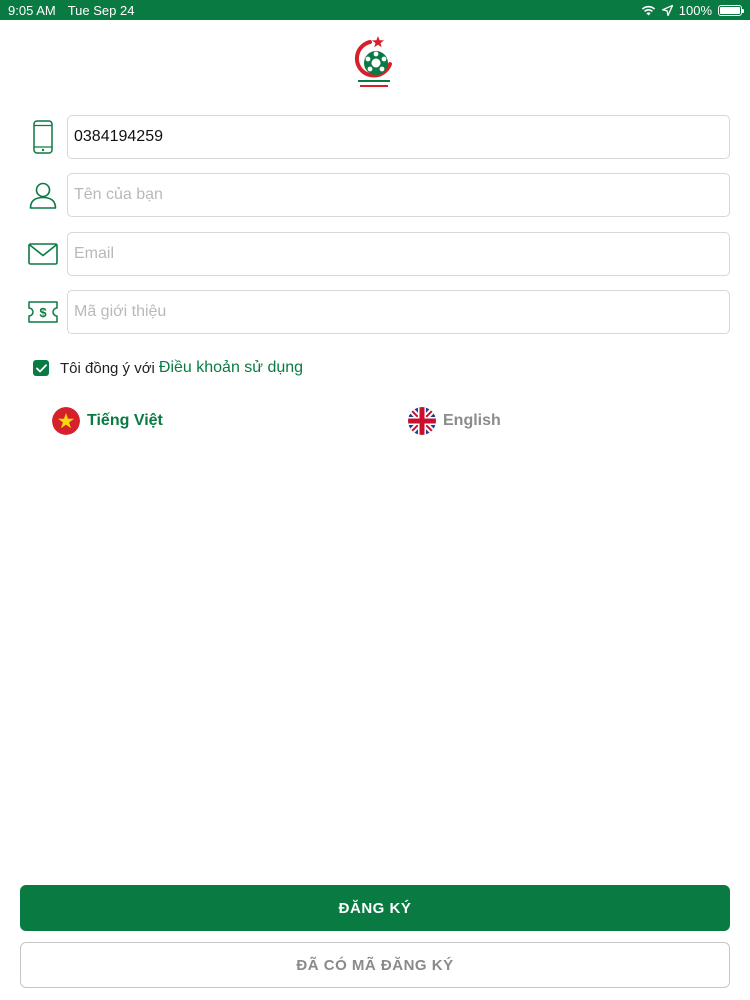  I want to click on language-vietnamese: Tiếng Việt, so click(107, 421).